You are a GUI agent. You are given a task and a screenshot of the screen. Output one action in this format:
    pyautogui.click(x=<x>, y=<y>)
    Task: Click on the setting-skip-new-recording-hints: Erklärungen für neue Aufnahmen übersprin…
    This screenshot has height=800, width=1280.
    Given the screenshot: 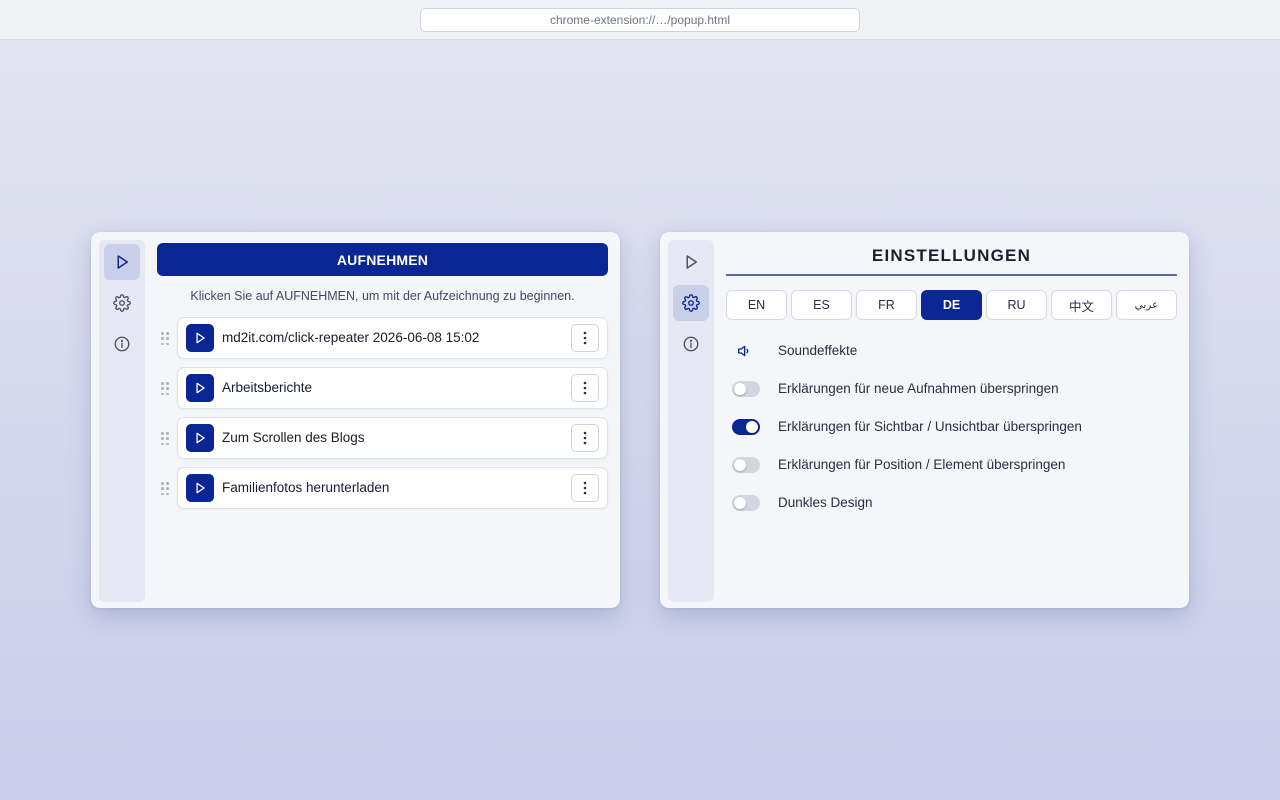 What is the action you would take?
    pyautogui.click(x=952, y=389)
    